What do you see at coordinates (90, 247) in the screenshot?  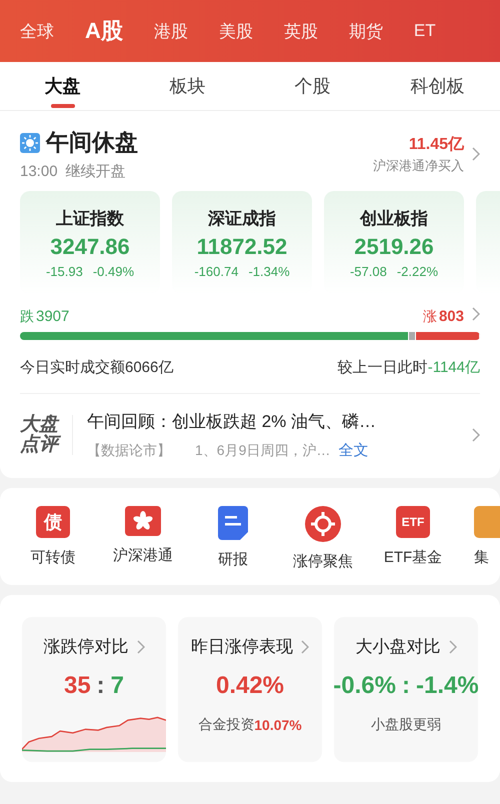 I see `index-price: 3247.86` at bounding box center [90, 247].